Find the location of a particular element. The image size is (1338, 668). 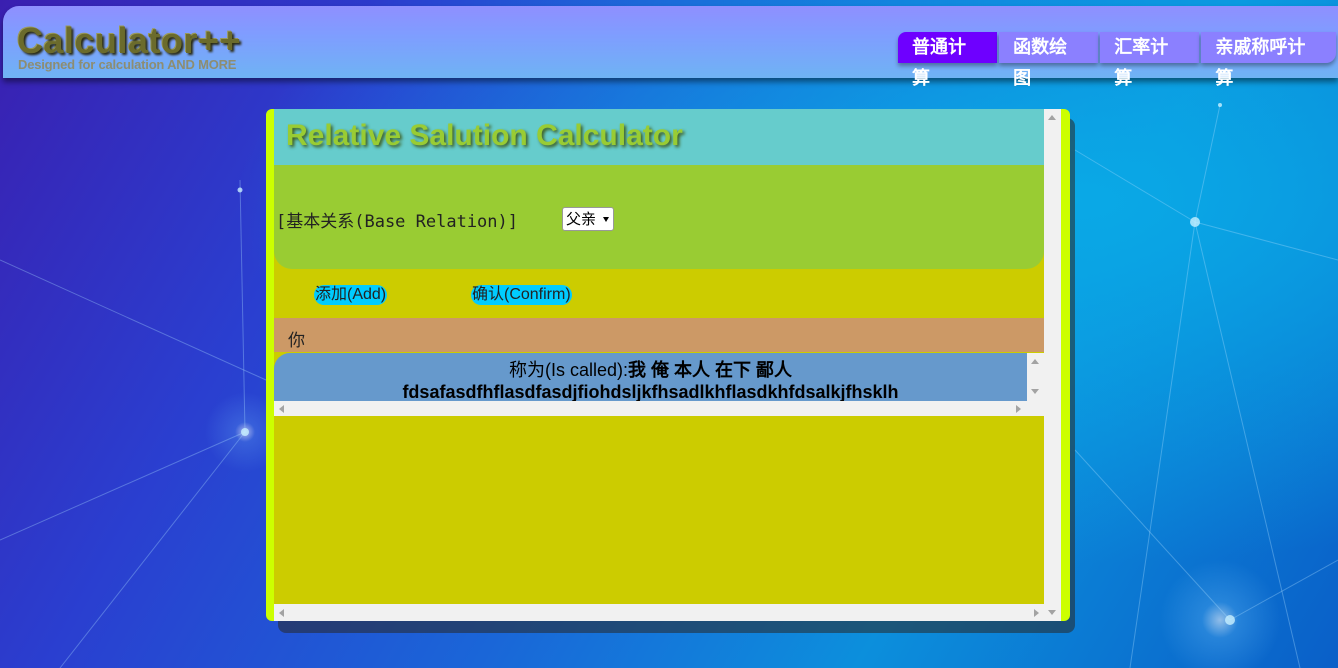

logo-subtitle: Designed for calculation AND MORE is located at coordinates (127, 64).